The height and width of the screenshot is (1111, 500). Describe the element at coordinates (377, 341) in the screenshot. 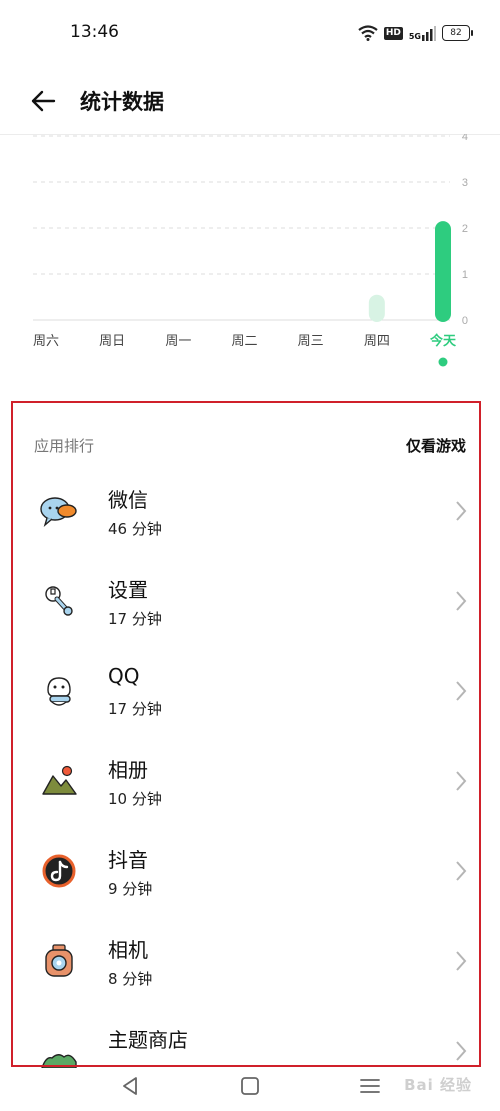

I see `x-tick-label: 周四` at that location.